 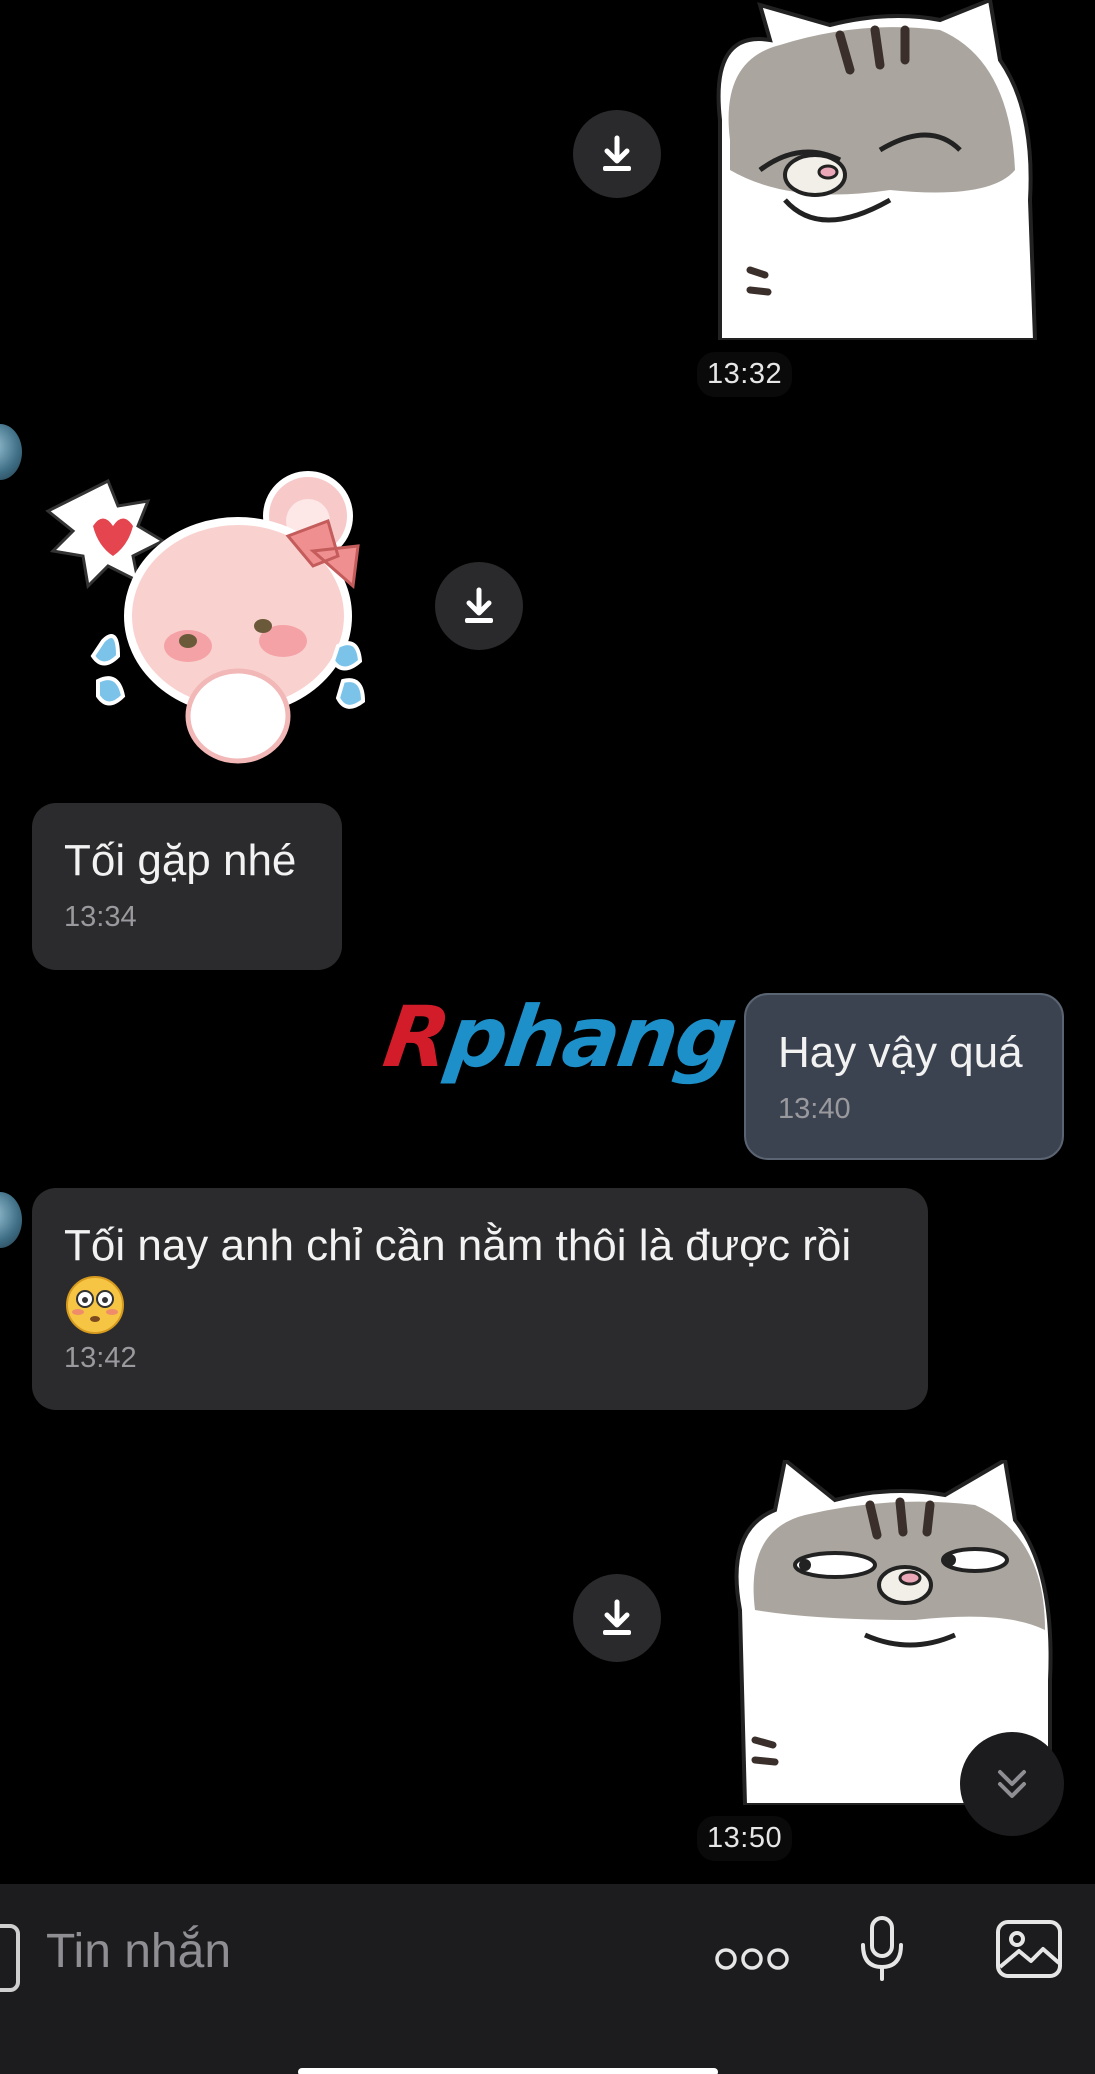 I want to click on flushed-face-emoji, so click(x=95, y=1312).